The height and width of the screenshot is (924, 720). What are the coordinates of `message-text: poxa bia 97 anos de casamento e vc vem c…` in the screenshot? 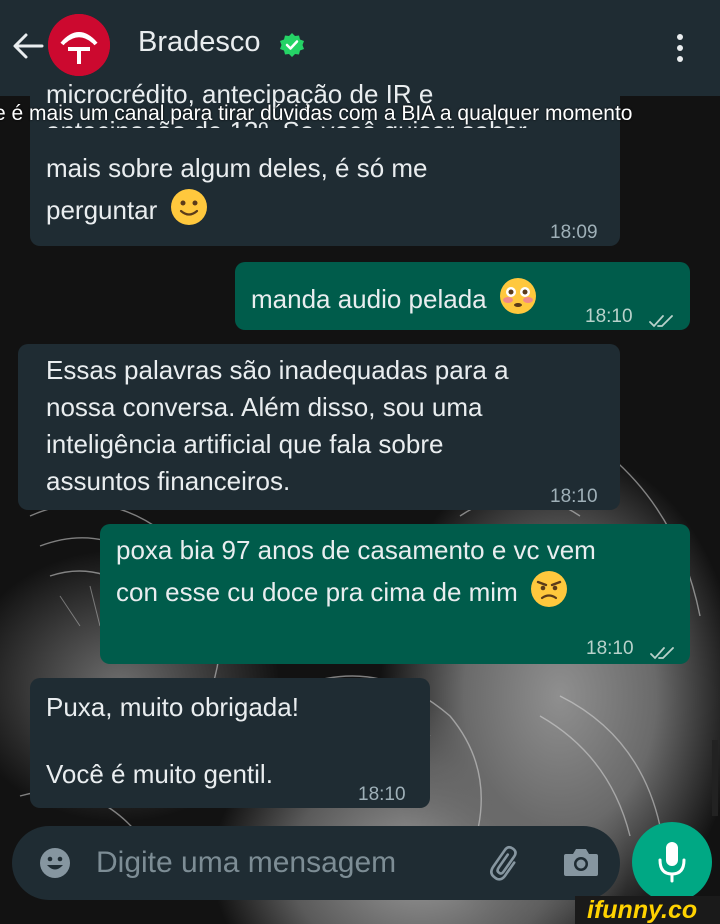 It's located at (356, 575).